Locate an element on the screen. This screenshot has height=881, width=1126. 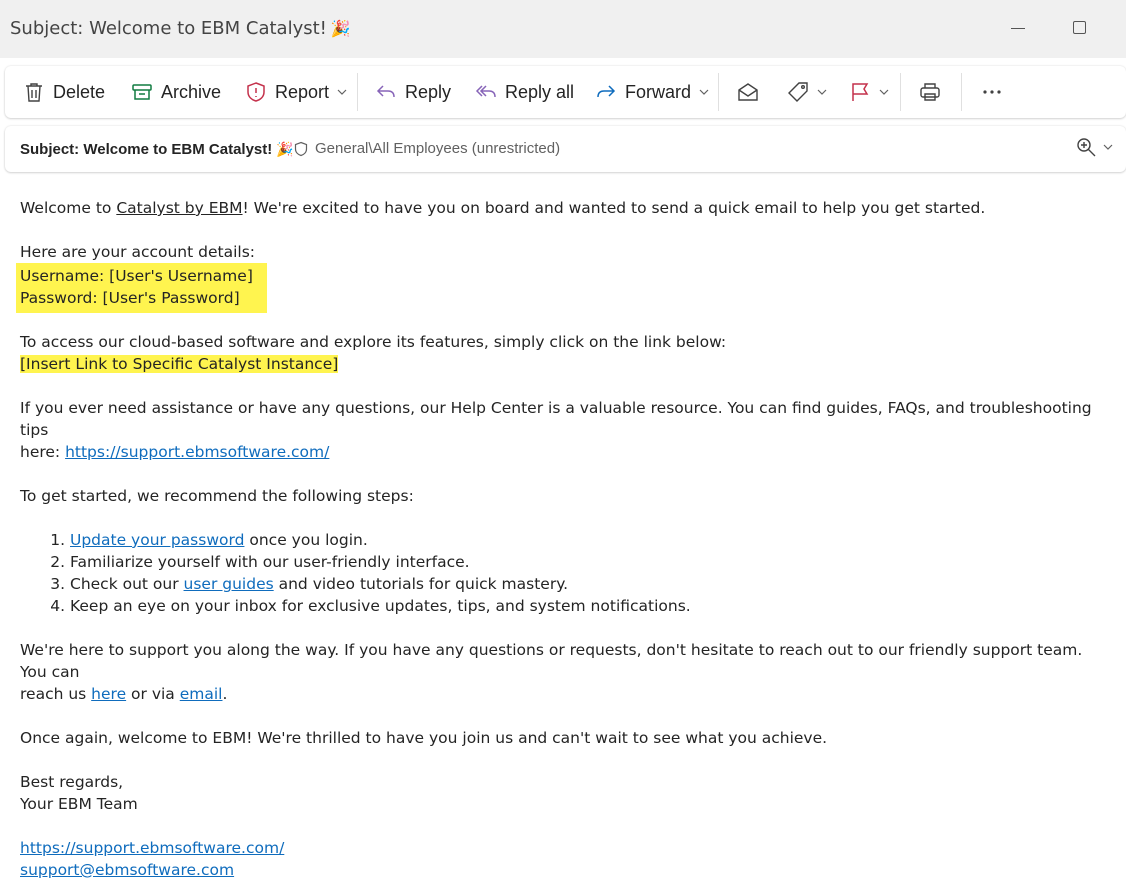
reply-label: Reply is located at coordinates (428, 91).